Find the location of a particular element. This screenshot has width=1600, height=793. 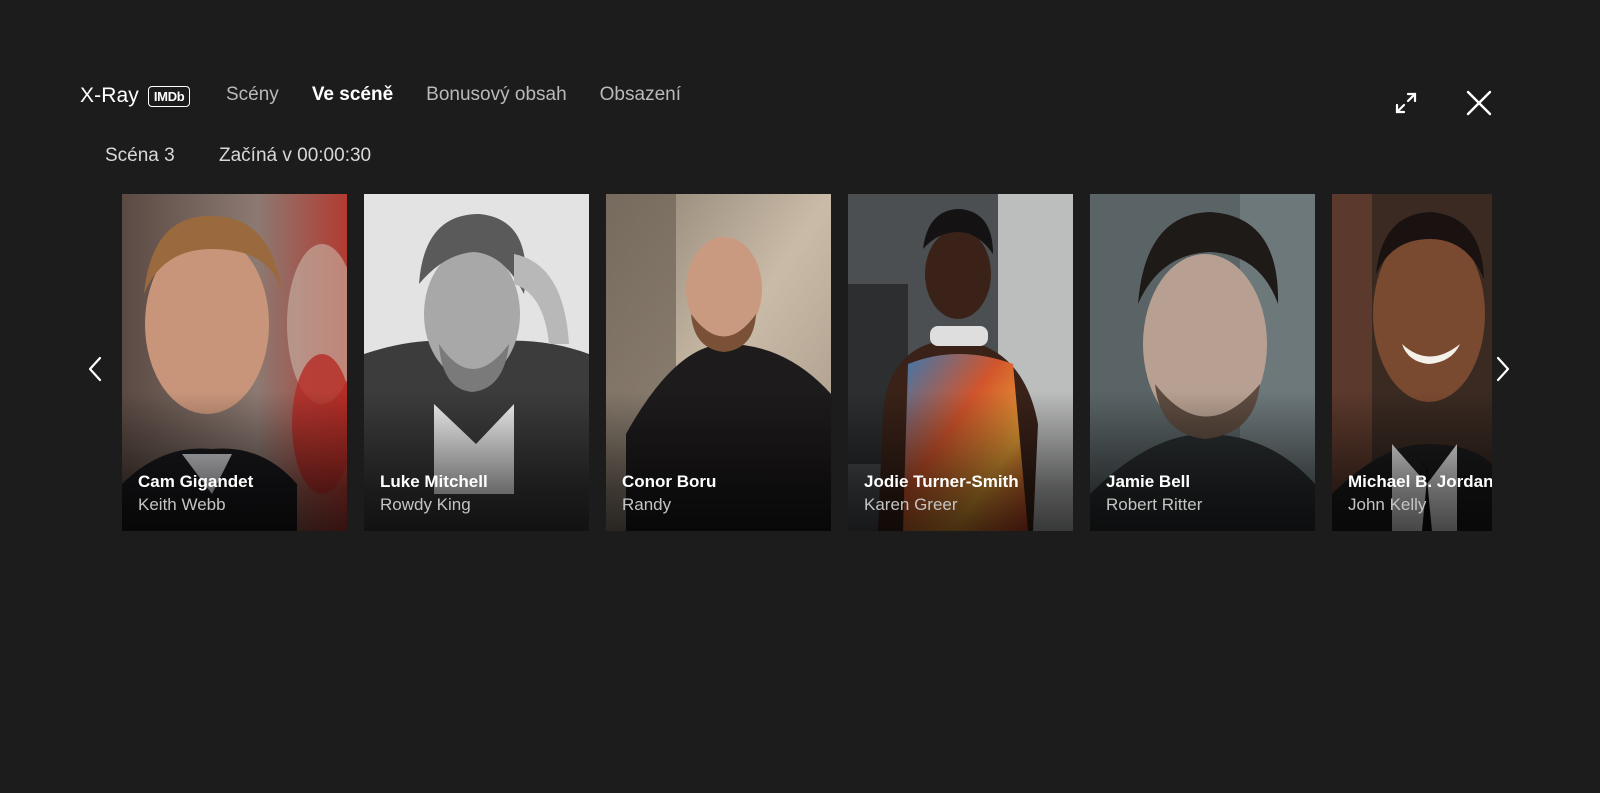

xray-tabs: Scény Ve scéně Bonusový obsah Obsazení is located at coordinates (470, 95).